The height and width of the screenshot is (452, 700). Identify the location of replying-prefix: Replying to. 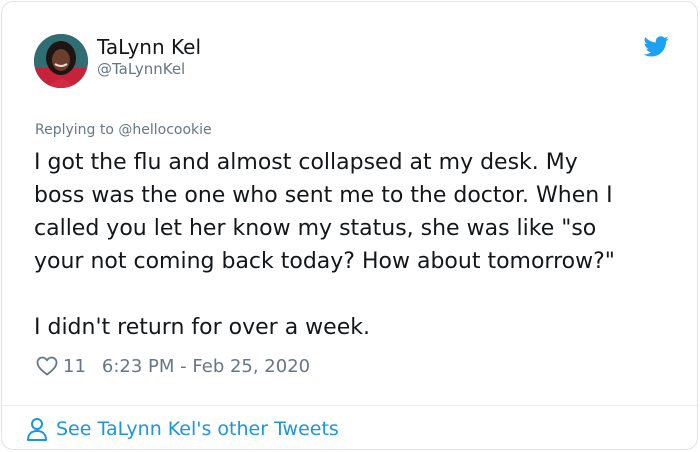
(74, 130).